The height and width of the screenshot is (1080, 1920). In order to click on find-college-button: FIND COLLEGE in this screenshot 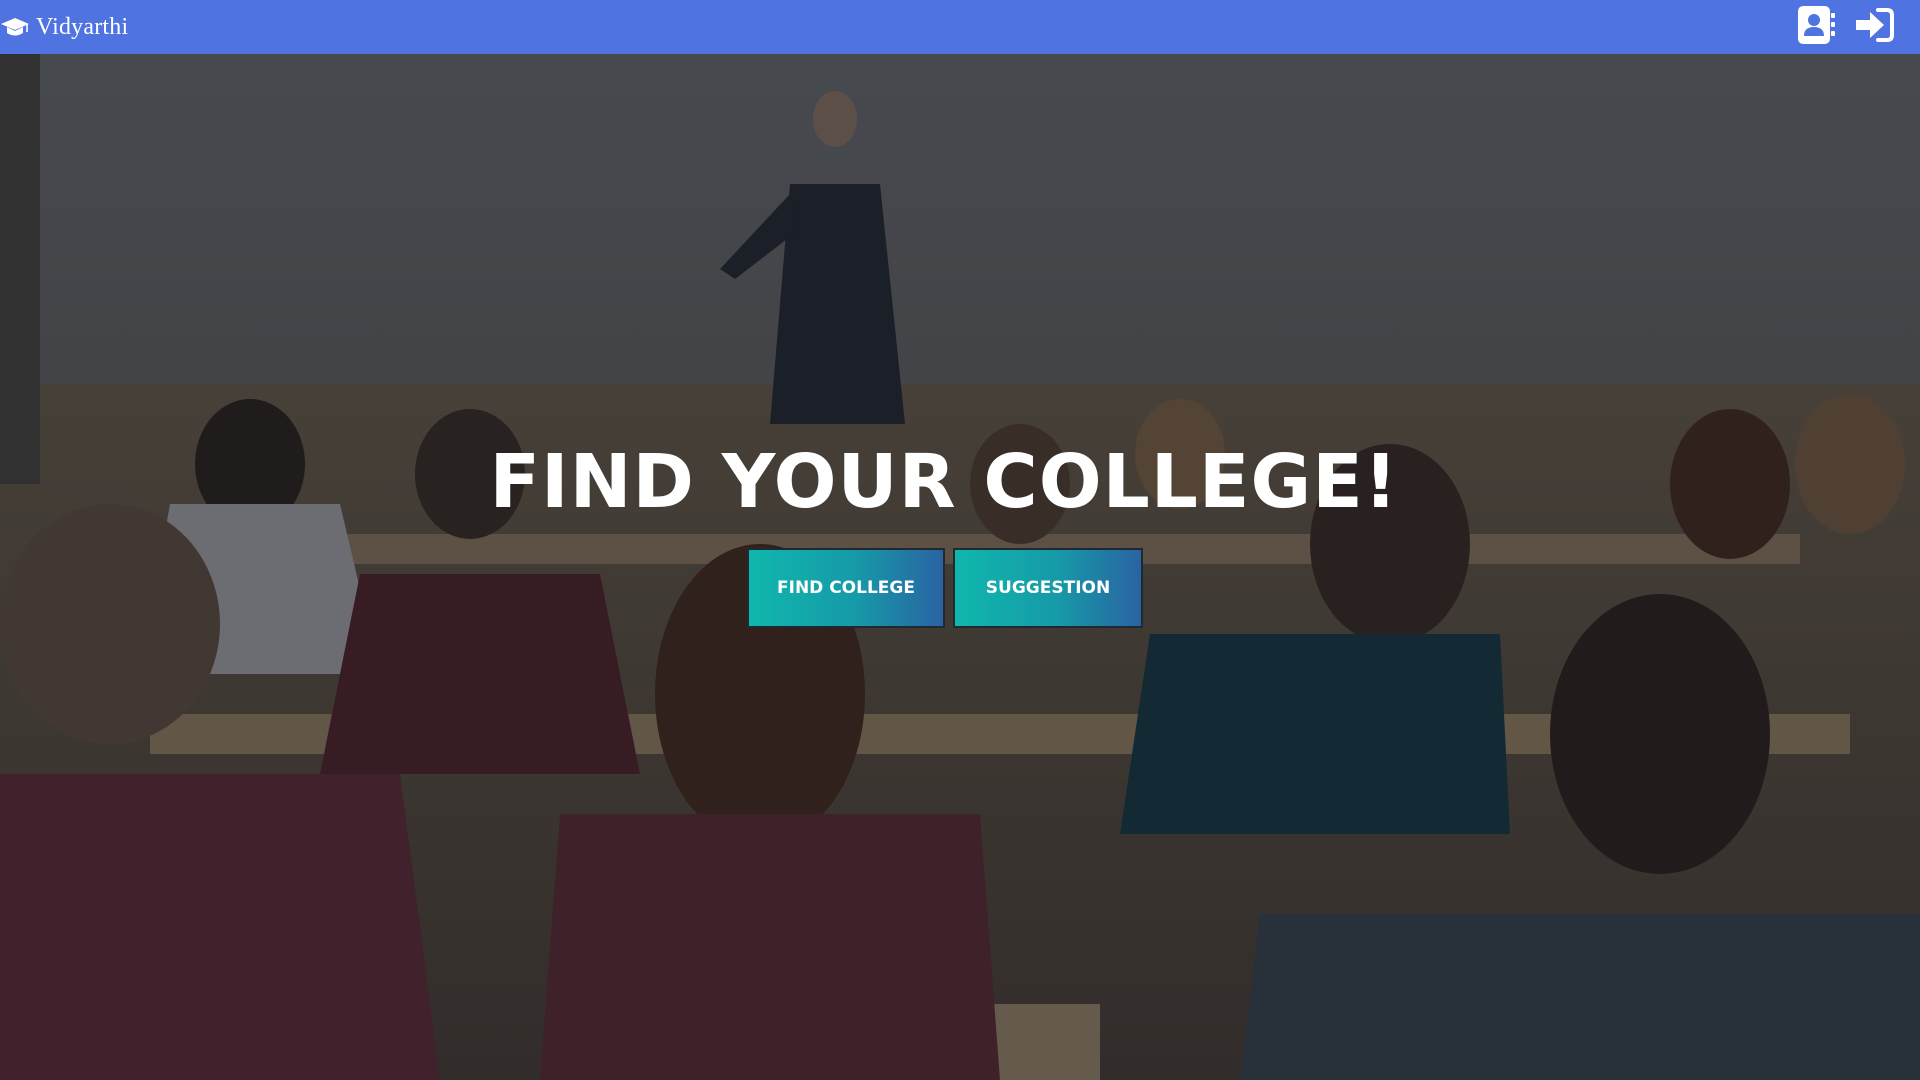, I will do `click(846, 588)`.